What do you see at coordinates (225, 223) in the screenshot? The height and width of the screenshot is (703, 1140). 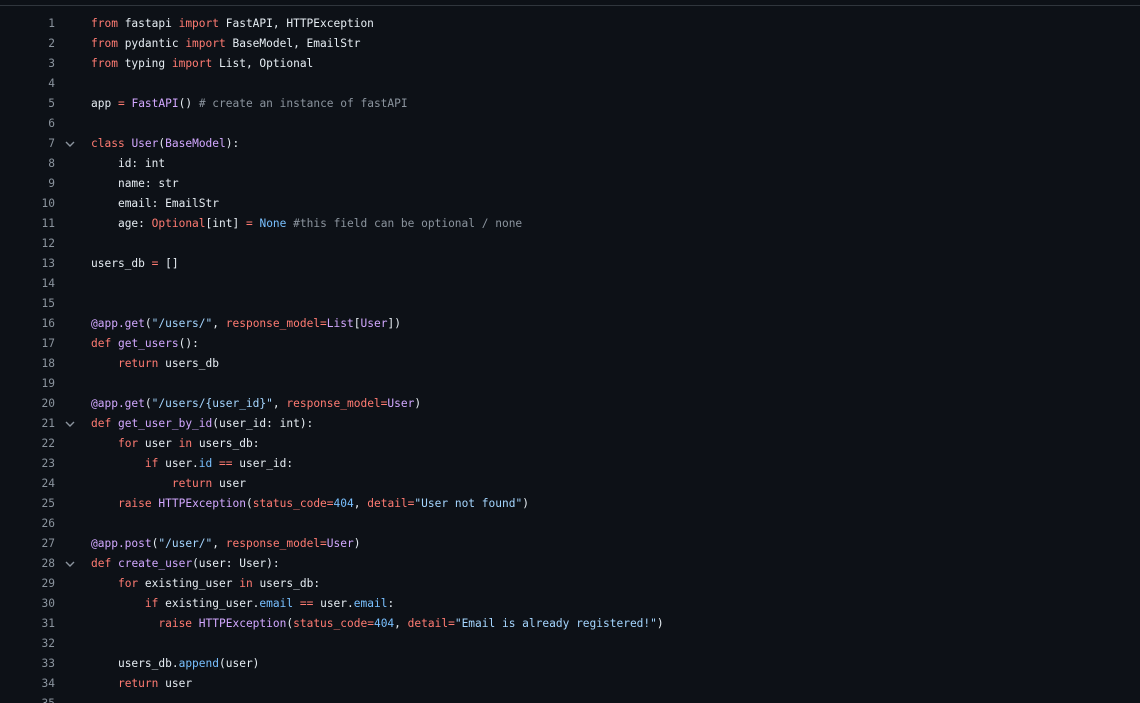 I see `code-token: [int]` at bounding box center [225, 223].